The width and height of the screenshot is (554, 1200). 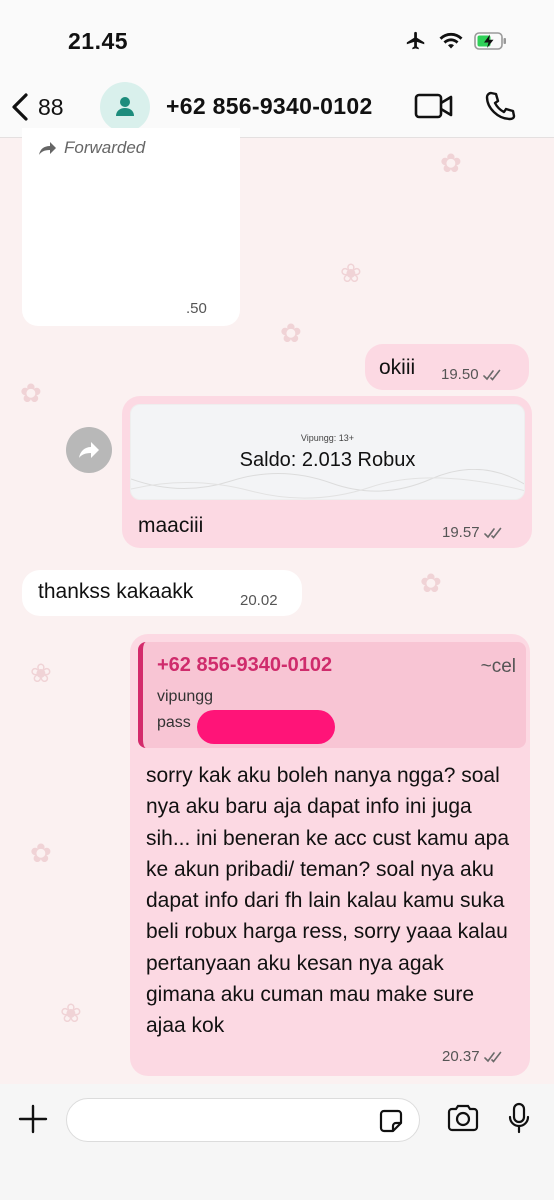 What do you see at coordinates (105, 147) in the screenshot?
I see `forwarded-text: Forwarded` at bounding box center [105, 147].